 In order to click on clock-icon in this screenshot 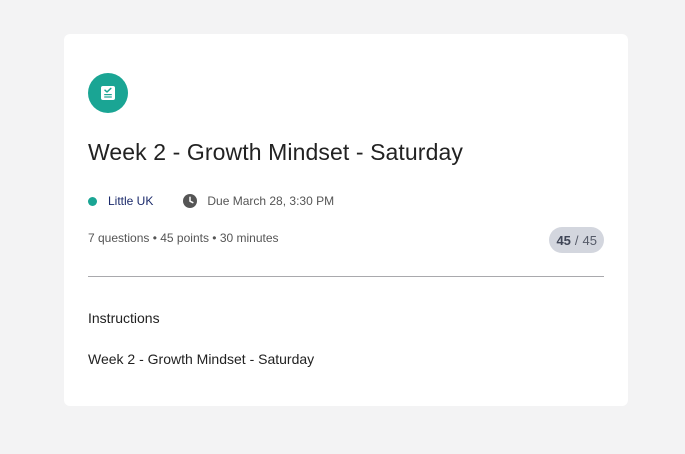, I will do `click(190, 201)`.